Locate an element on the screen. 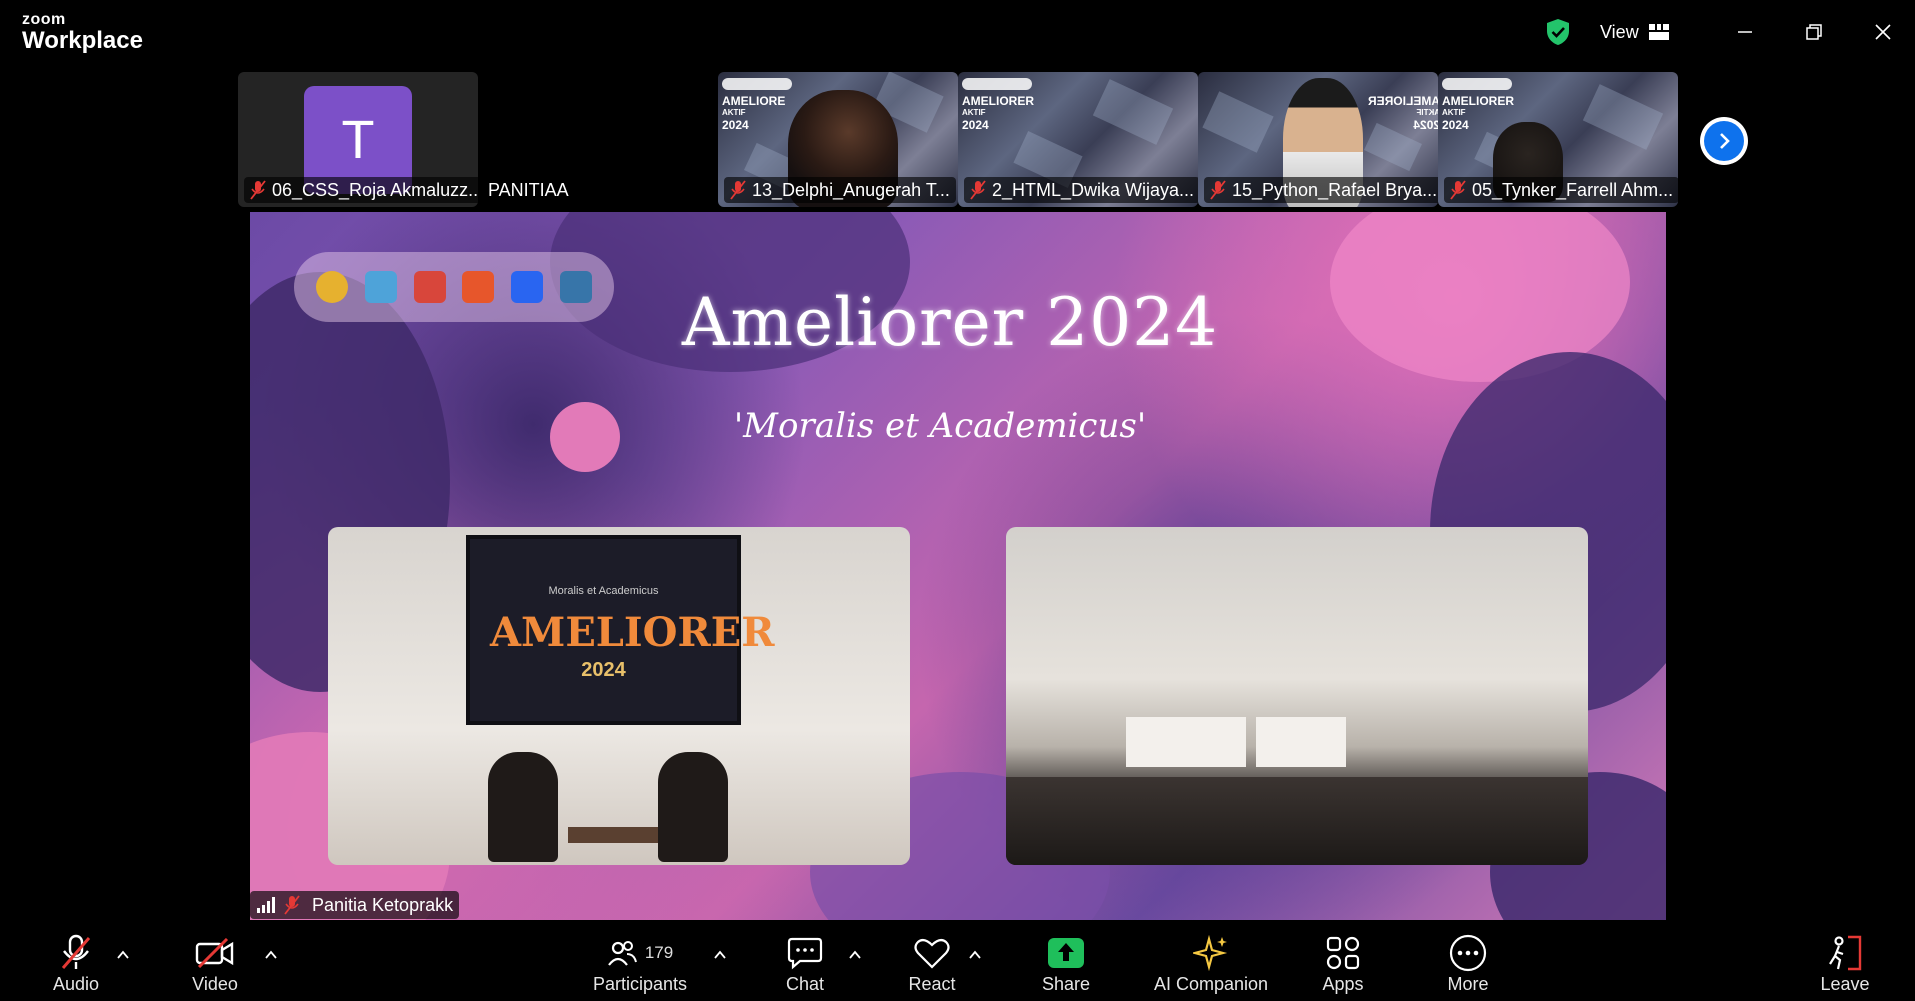 The height and width of the screenshot is (1001, 1915). participant-name: PANITIAA is located at coordinates (528, 189).